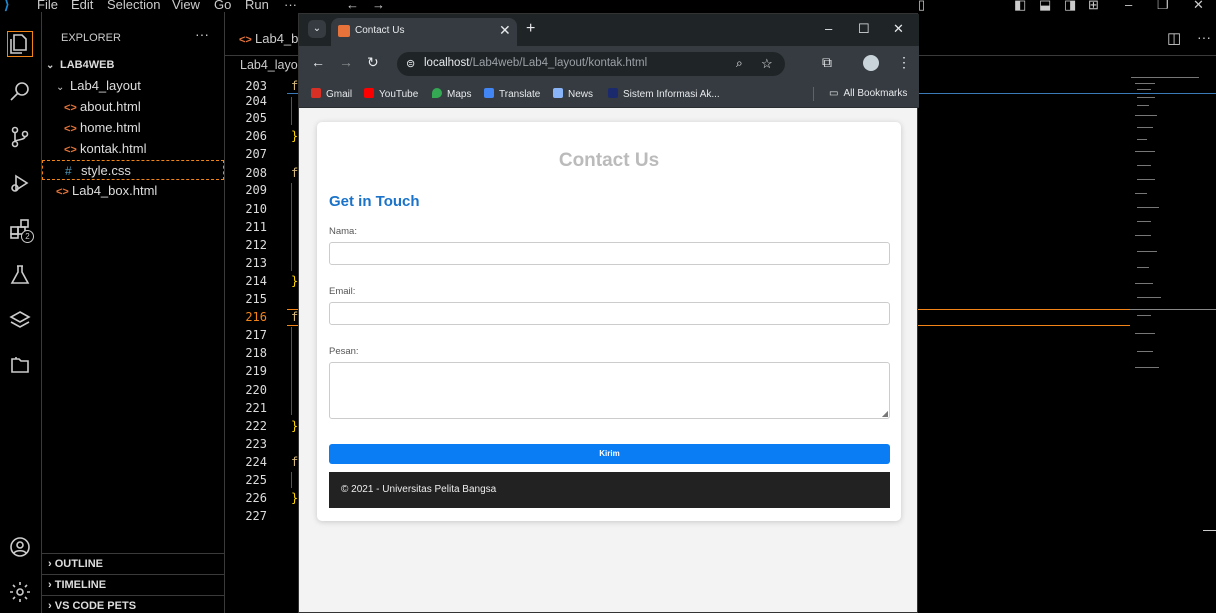 The image size is (1216, 613). Describe the element at coordinates (256, 408) in the screenshot. I see `line-number: 221` at that location.